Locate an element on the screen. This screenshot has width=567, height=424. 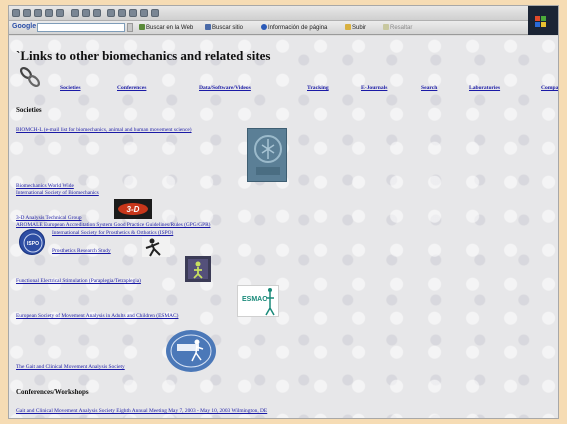
gcmas-logo is located at coordinates (191, 351).